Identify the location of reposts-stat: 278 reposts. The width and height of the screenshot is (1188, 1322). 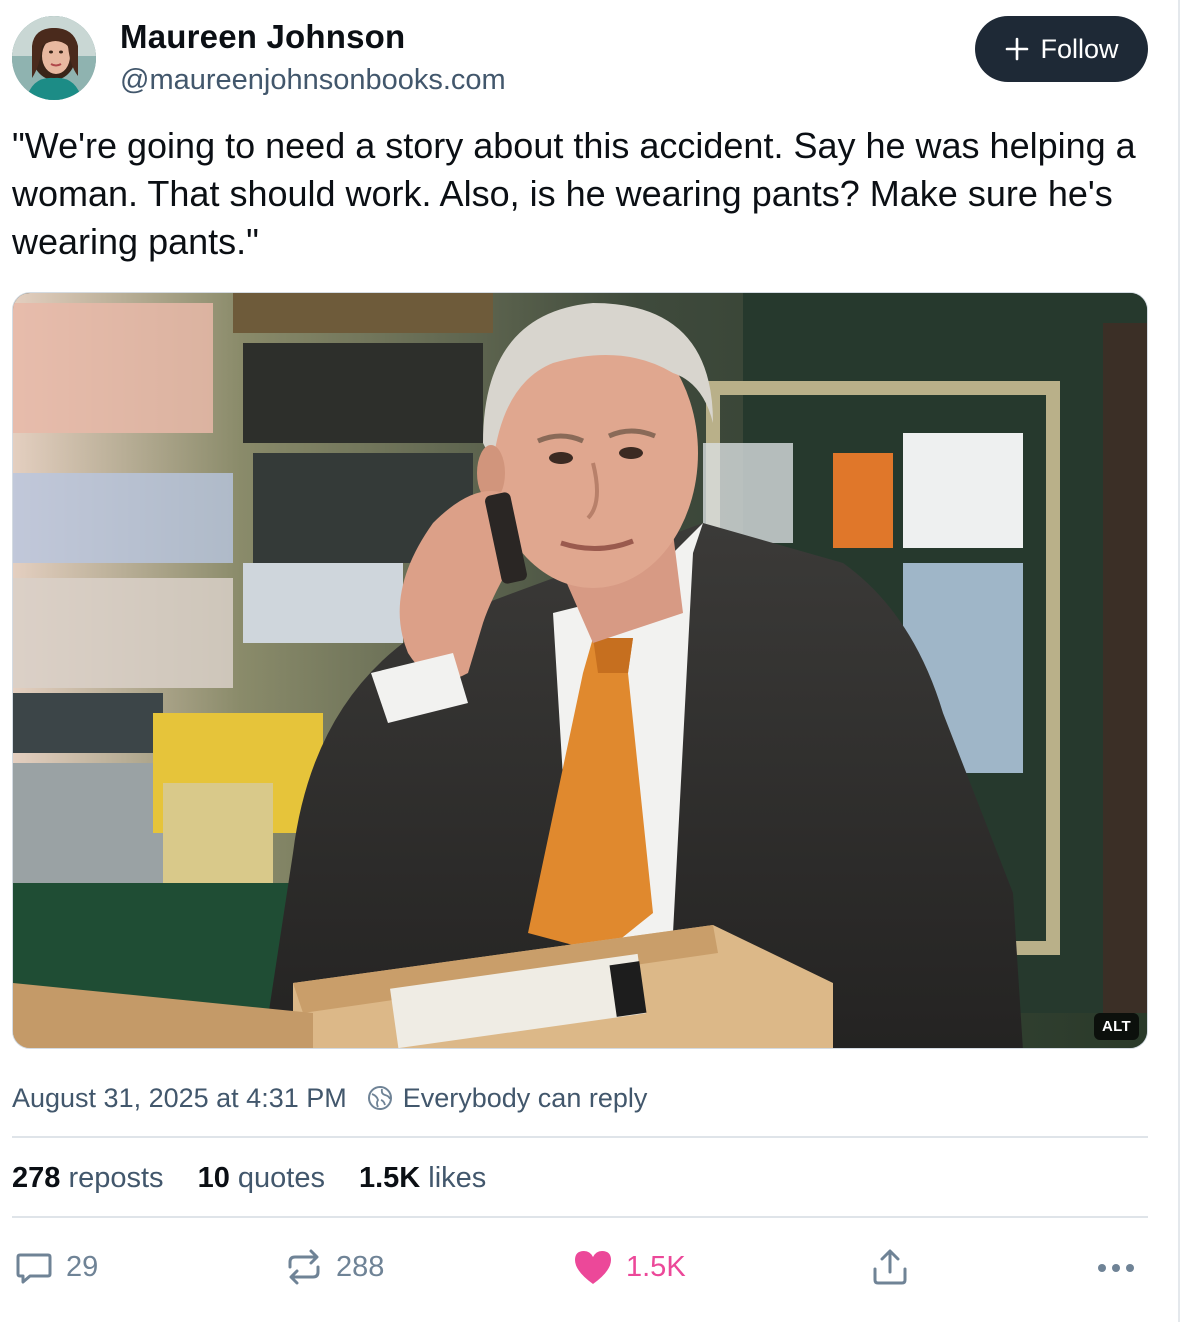
(88, 1178).